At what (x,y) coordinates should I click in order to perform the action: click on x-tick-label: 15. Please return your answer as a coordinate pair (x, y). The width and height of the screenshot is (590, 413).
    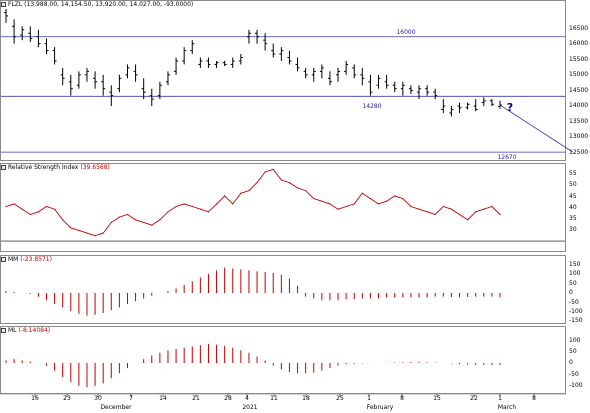
    Looking at the image, I should click on (437, 398).